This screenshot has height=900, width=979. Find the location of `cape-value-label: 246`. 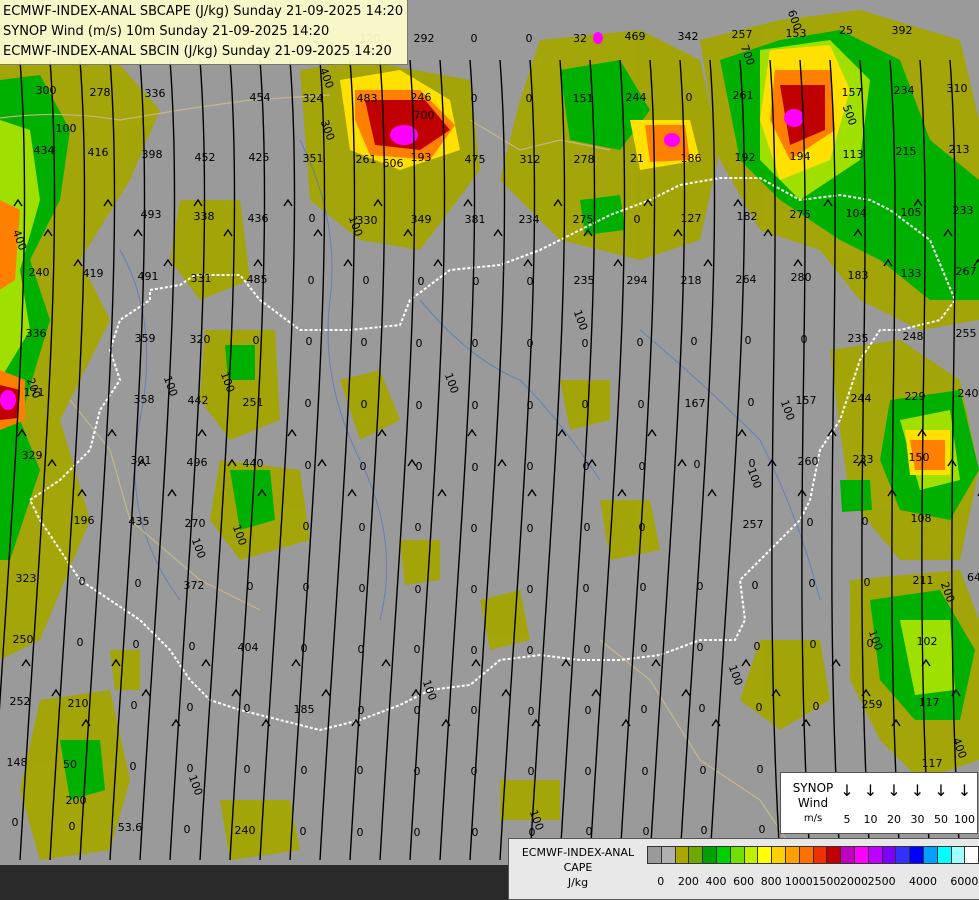

cape-value-label: 246 is located at coordinates (421, 97).